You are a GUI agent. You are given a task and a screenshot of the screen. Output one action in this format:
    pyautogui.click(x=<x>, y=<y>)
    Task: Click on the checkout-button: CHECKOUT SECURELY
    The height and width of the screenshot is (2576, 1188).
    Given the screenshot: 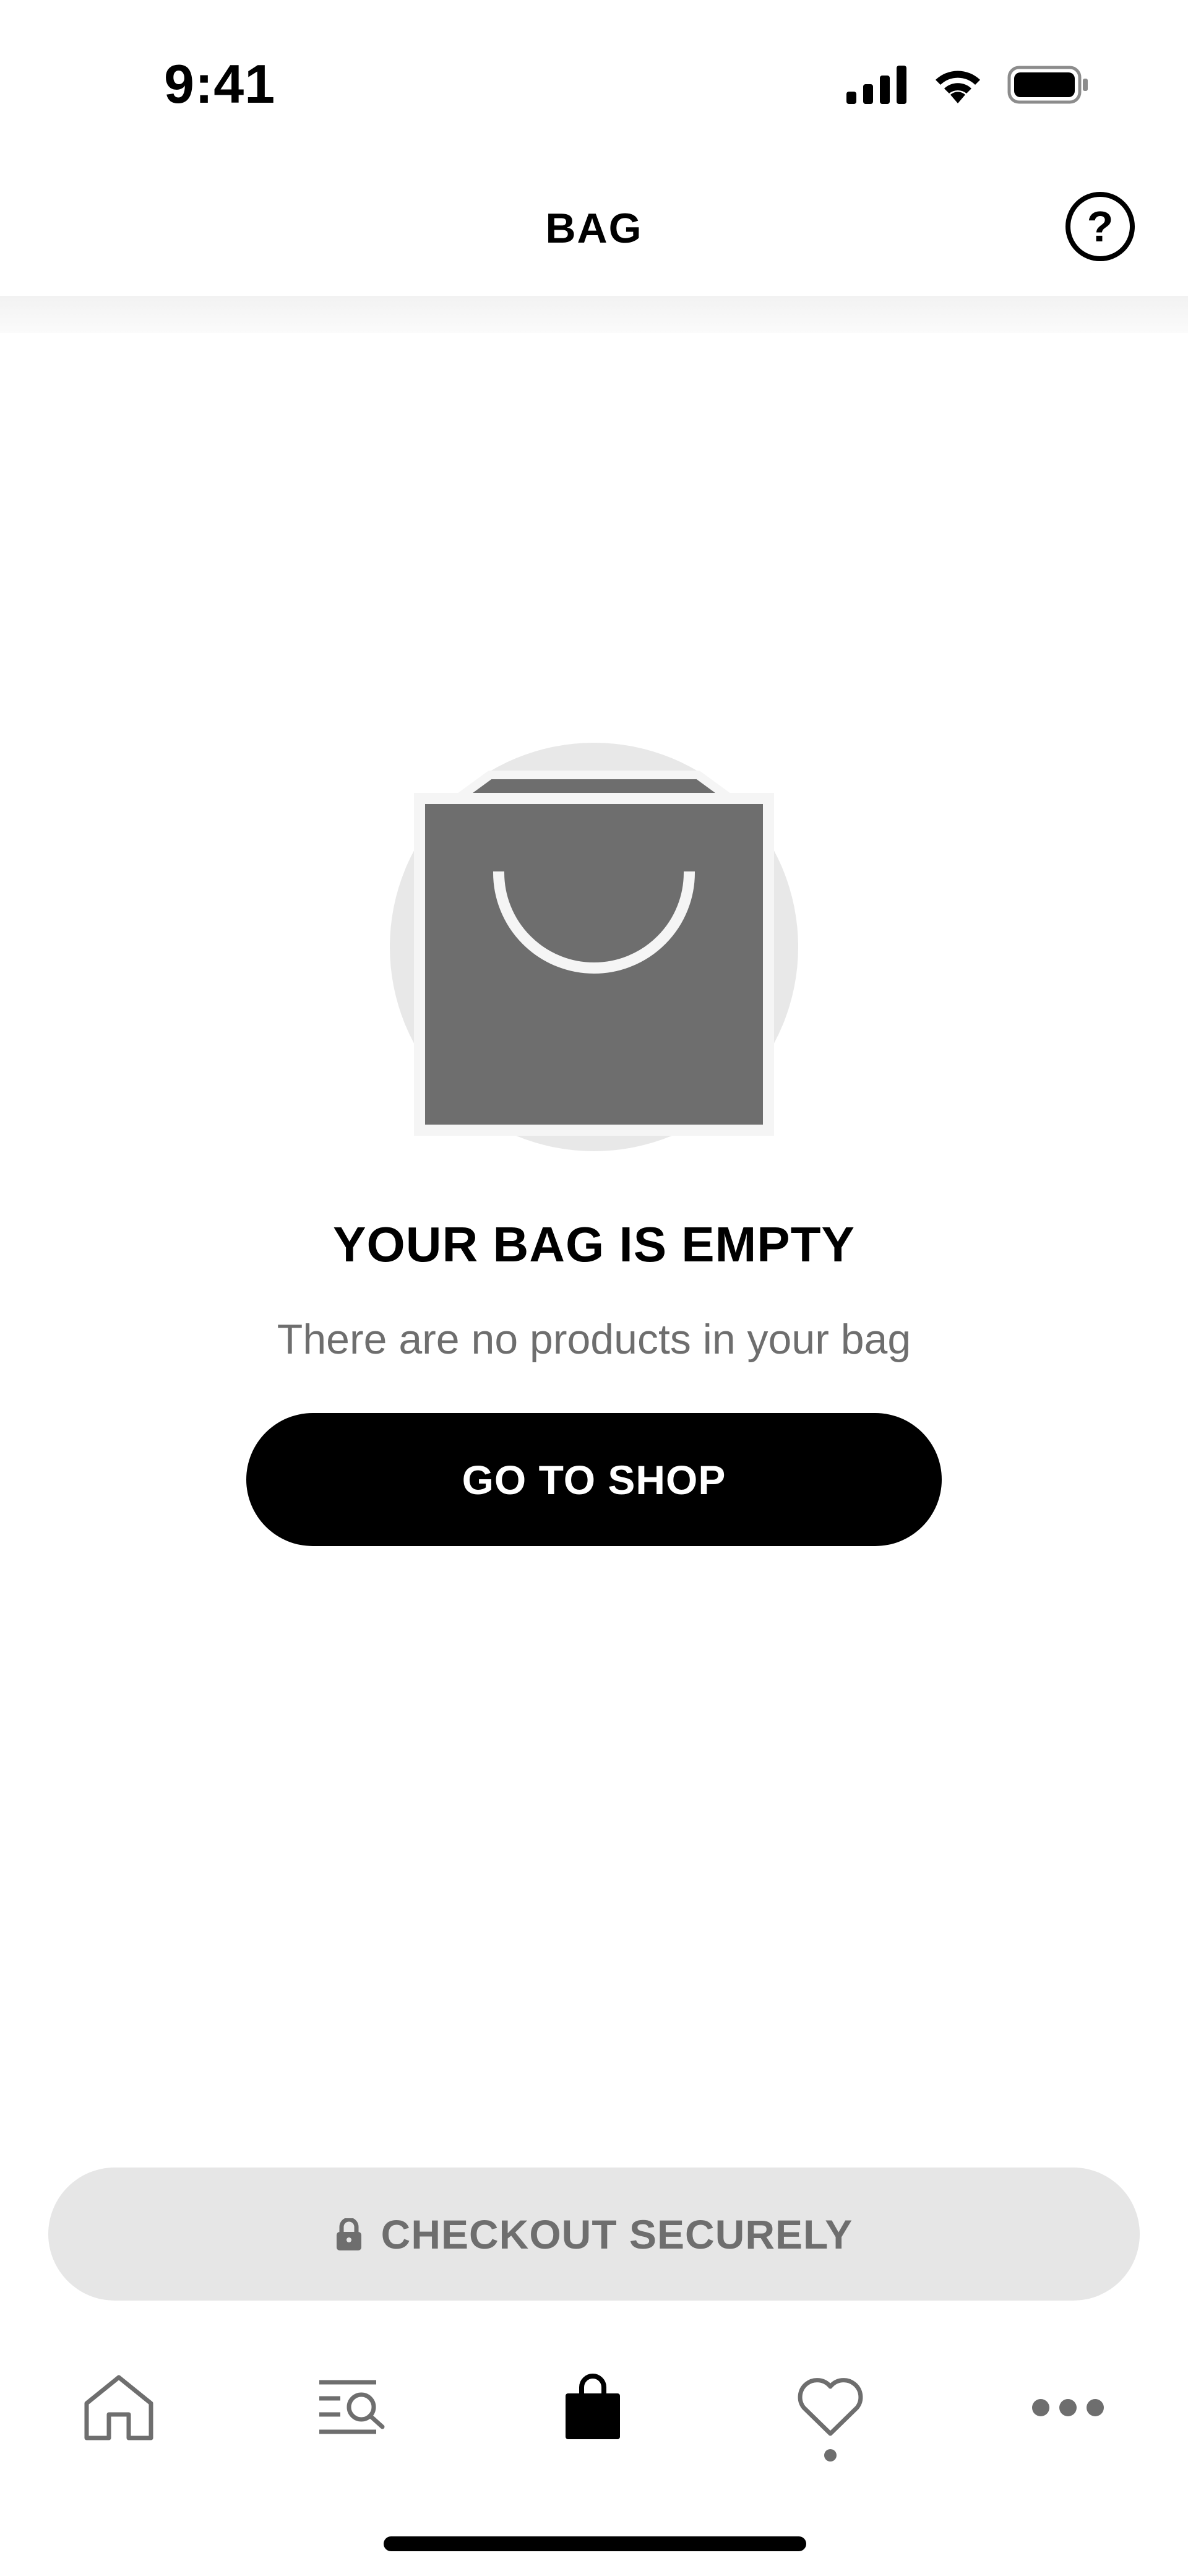 What is the action you would take?
    pyautogui.click(x=594, y=2234)
    